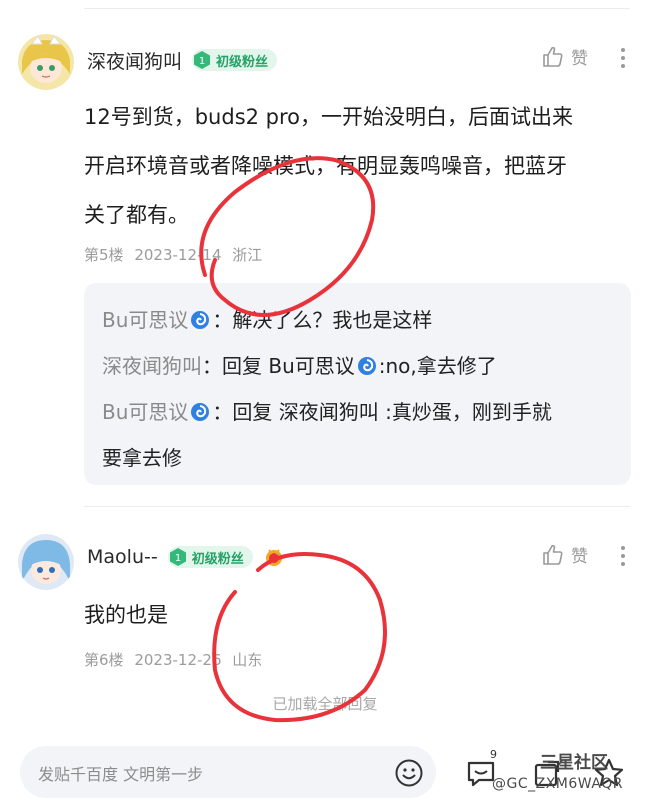 Image resolution: width=650 pixels, height=812 pixels. Describe the element at coordinates (278, 366) in the screenshot. I see `reply-text: ：回复 Bu可思议` at that location.